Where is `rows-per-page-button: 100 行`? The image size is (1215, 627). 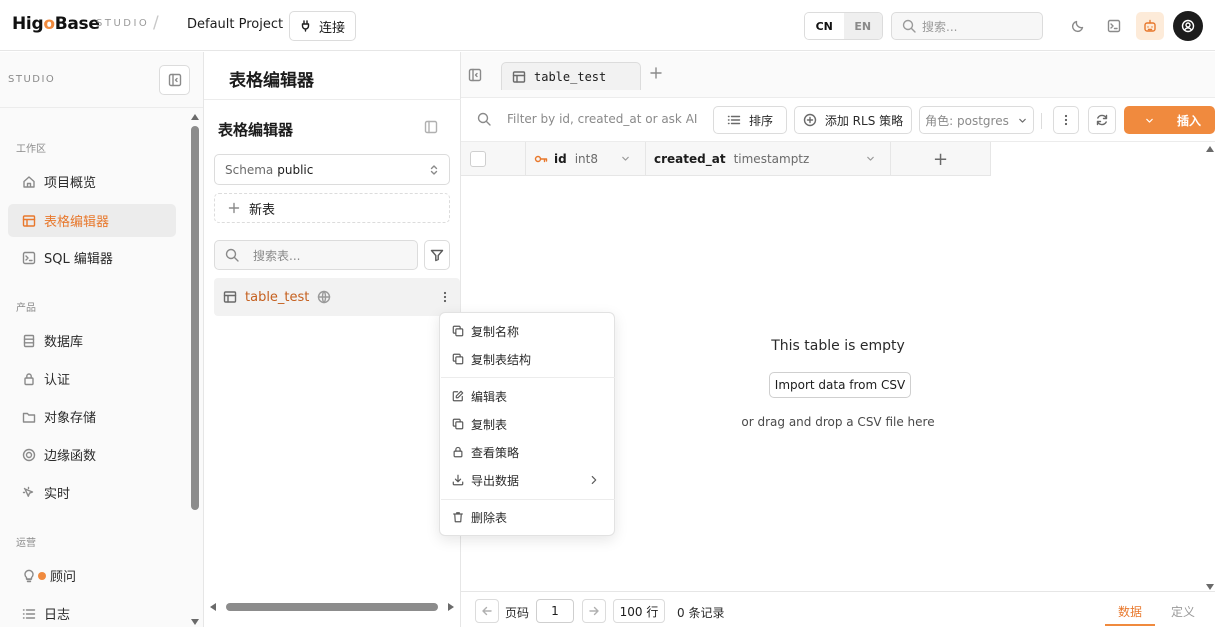
rows-per-page-button: 100 行 is located at coordinates (639, 611).